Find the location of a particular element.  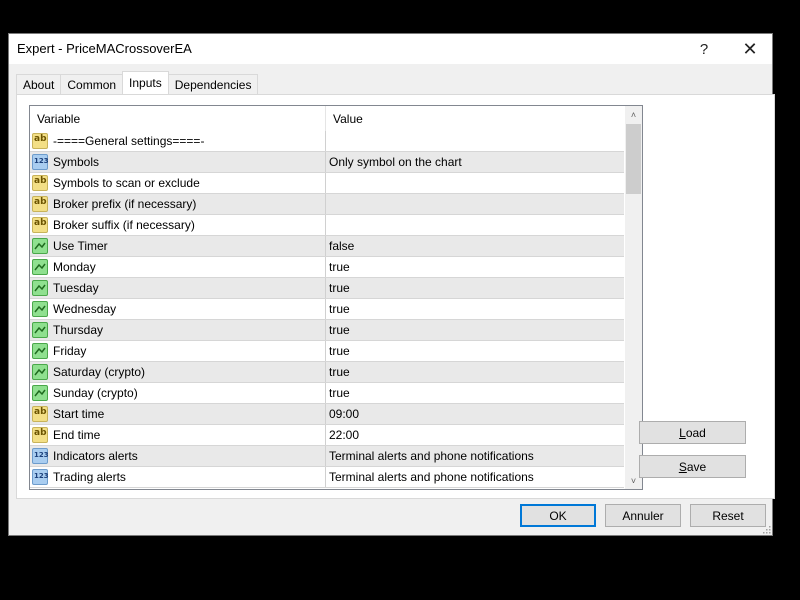

table-row: Sunday (crypto) true is located at coordinates (327, 393).